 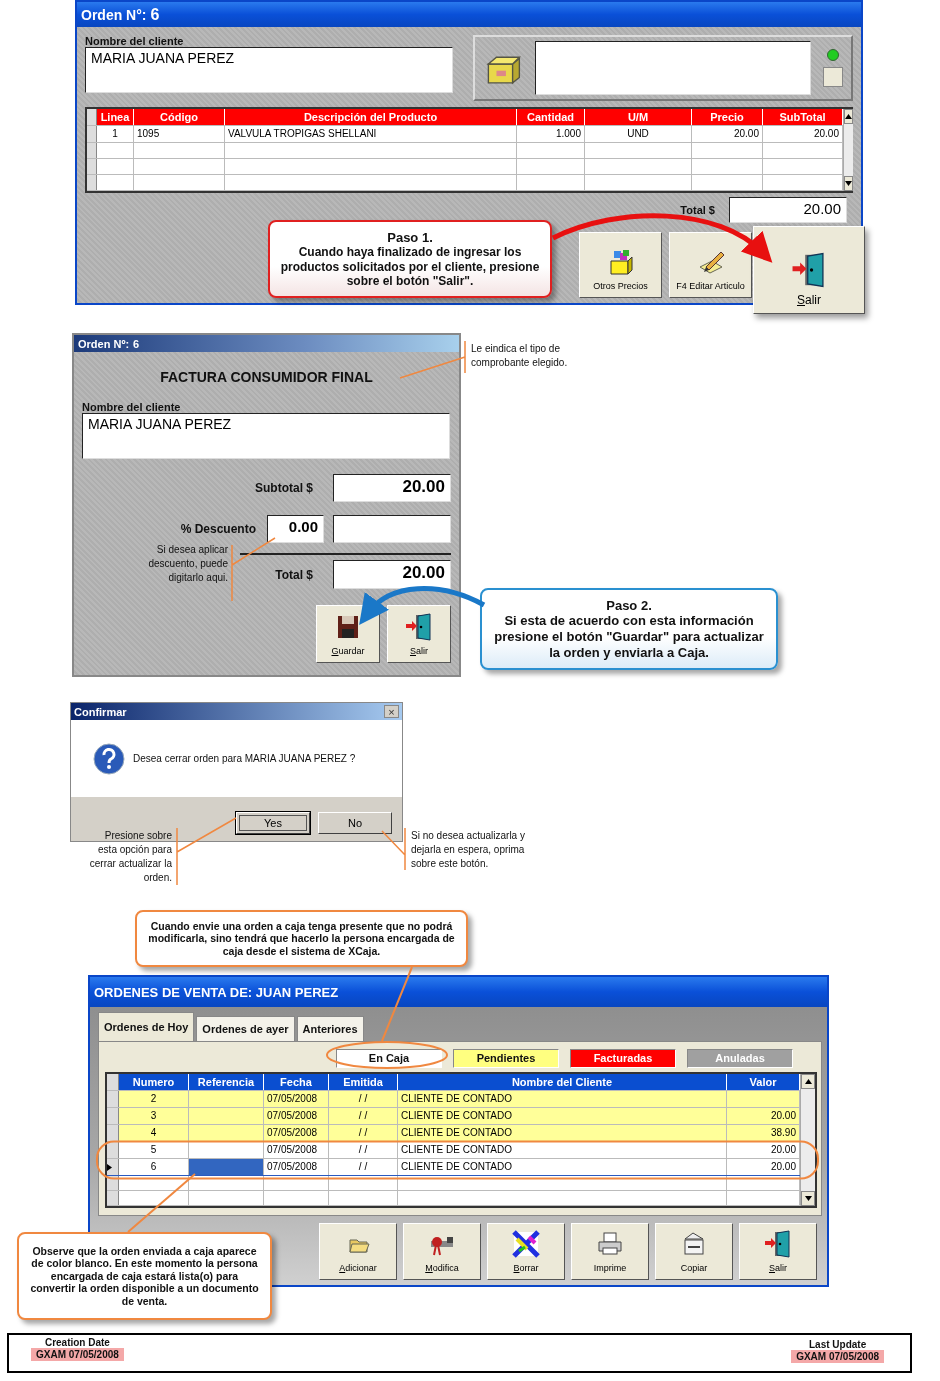 What do you see at coordinates (410, 237) in the screenshot?
I see `callout-title: Paso 1.` at bounding box center [410, 237].